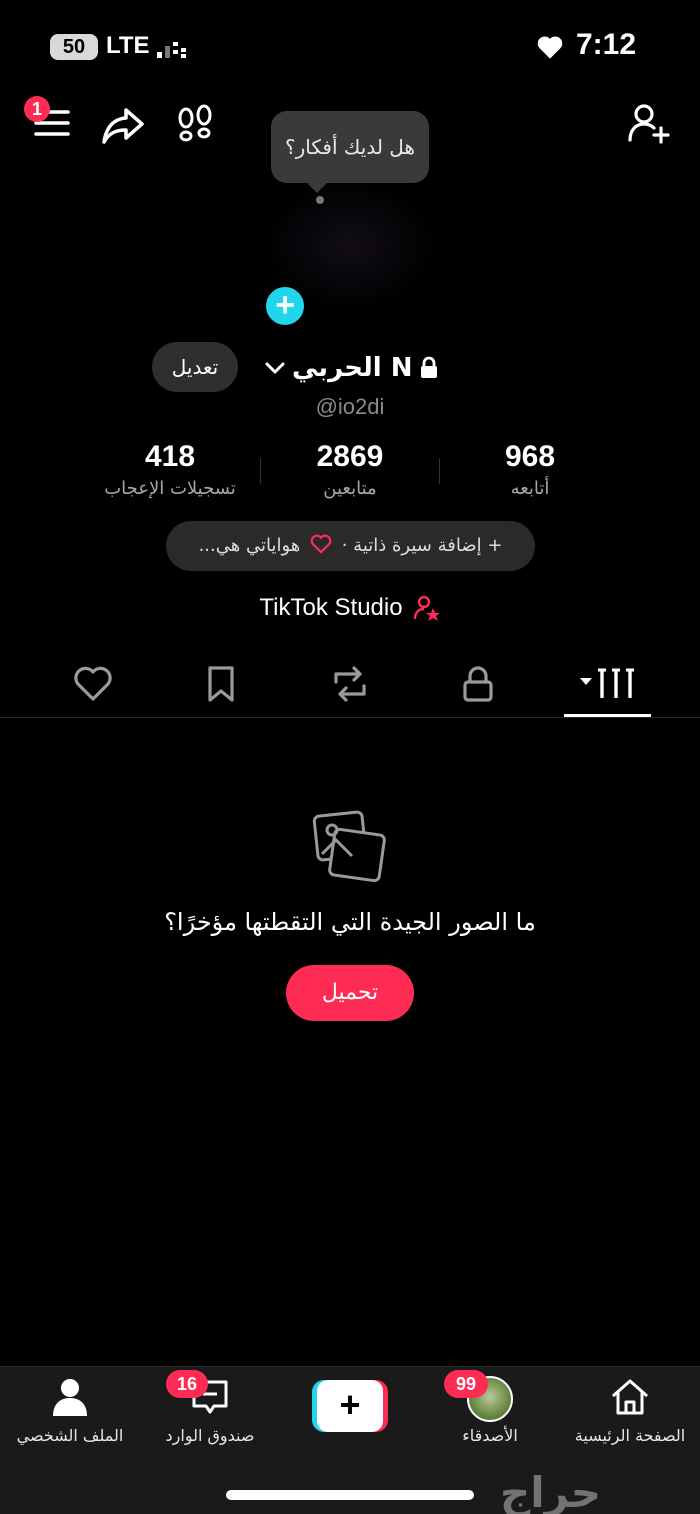 This screenshot has width=700, height=1514. I want to click on tab-reposts, so click(350, 684).